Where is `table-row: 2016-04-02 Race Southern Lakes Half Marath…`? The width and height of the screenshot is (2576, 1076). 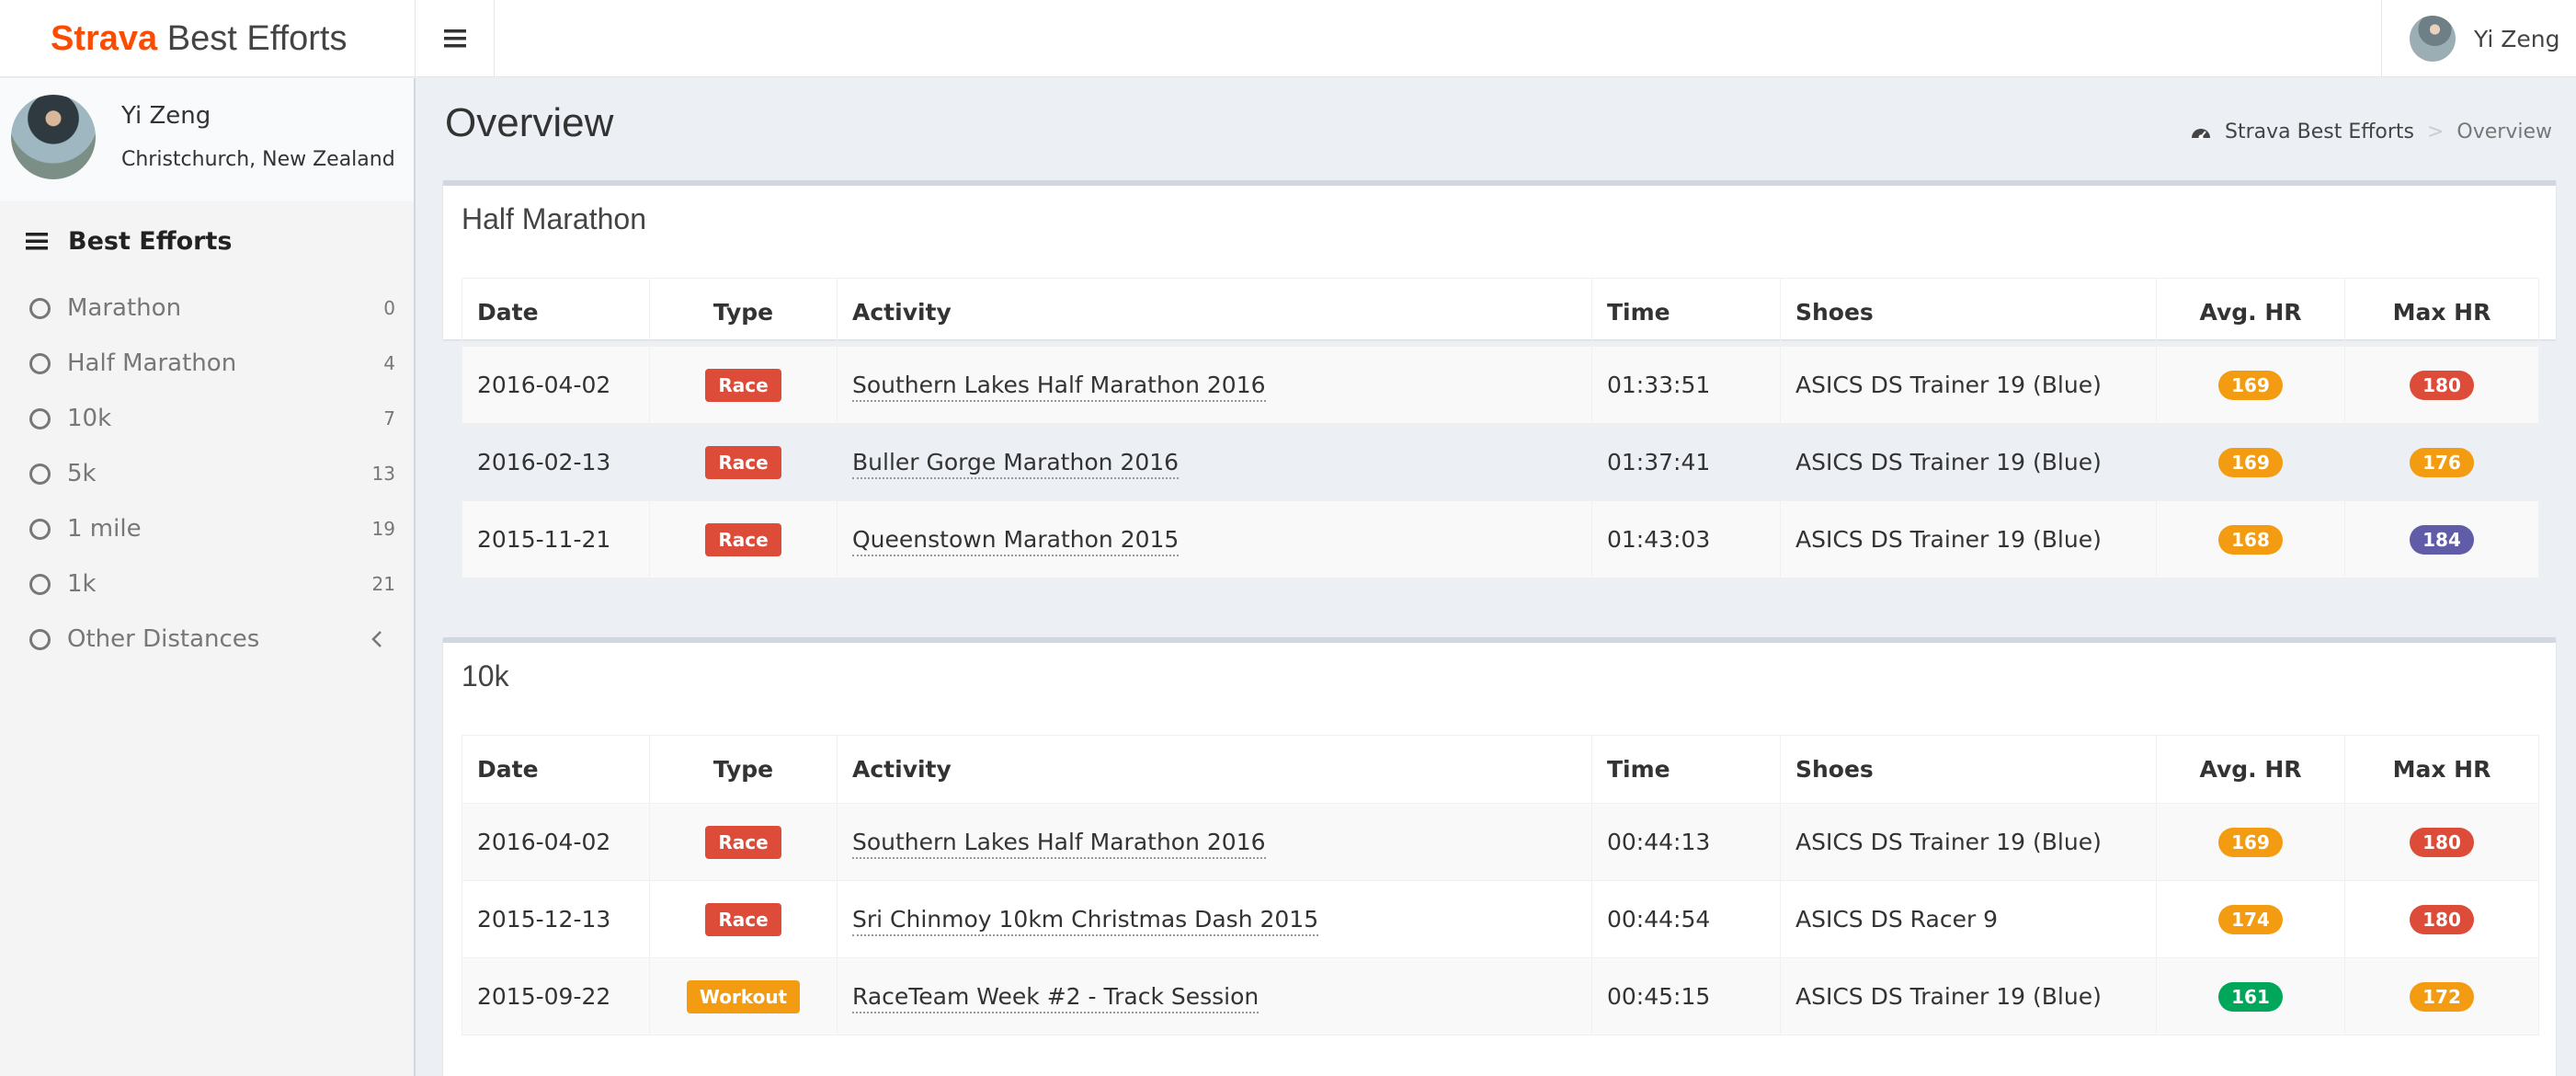
table-row: 2016-04-02 Race Southern Lakes Half Marath… is located at coordinates (1500, 385).